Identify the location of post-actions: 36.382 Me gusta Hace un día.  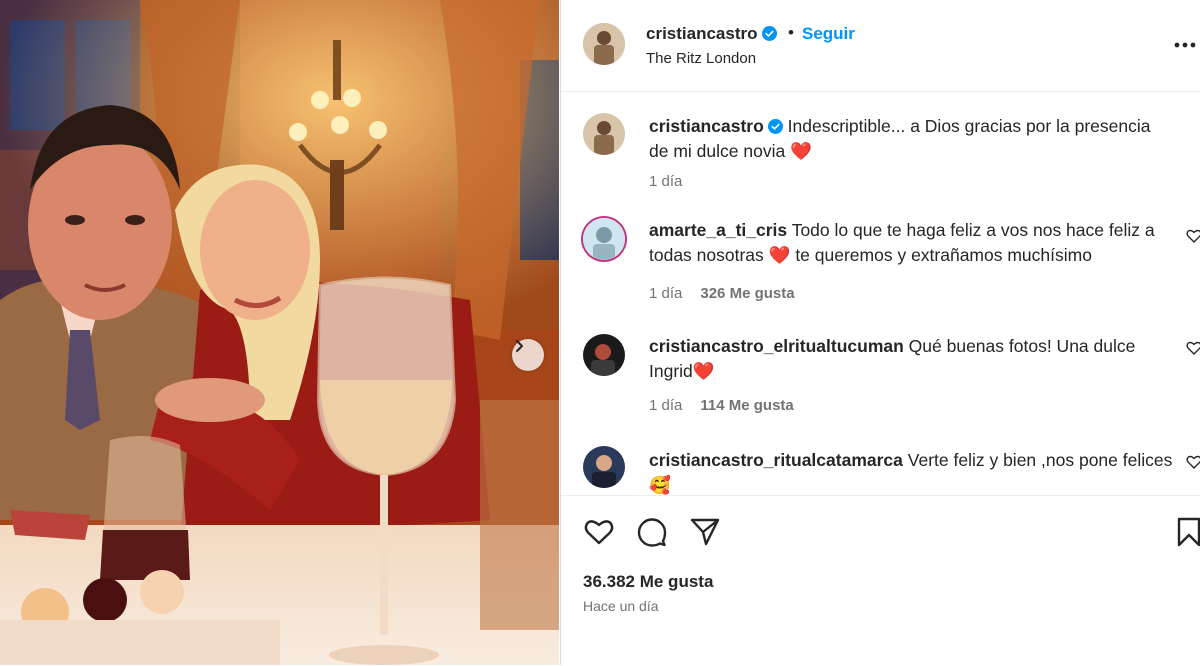
(880, 580).